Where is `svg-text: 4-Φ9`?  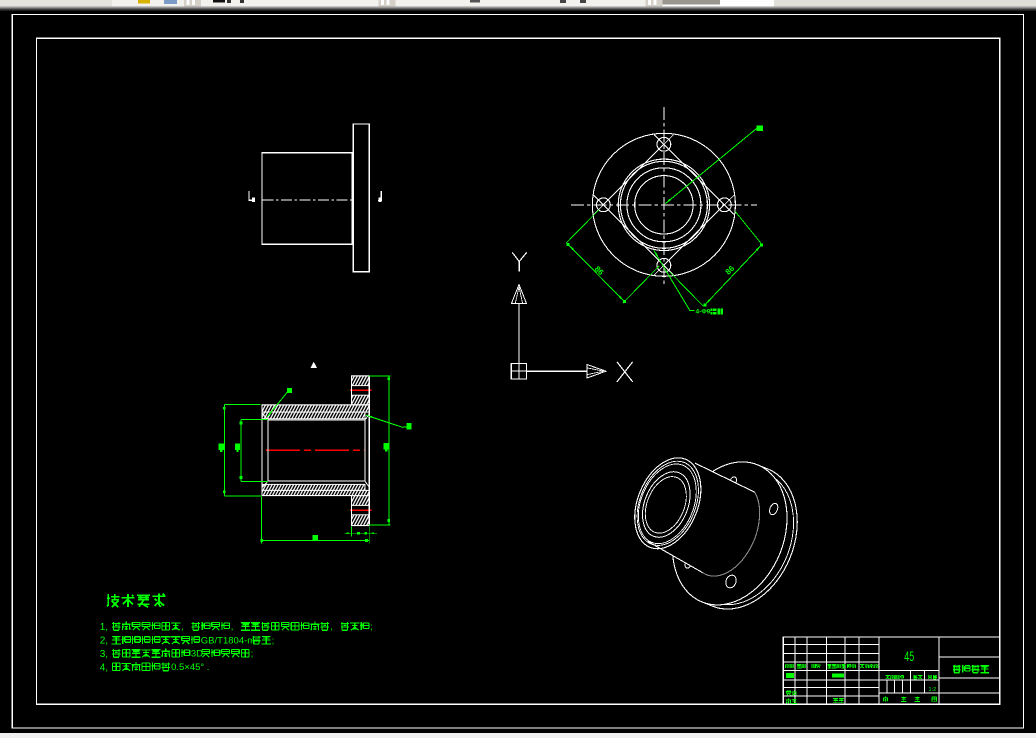
svg-text: 4-Φ9 is located at coordinates (703, 312).